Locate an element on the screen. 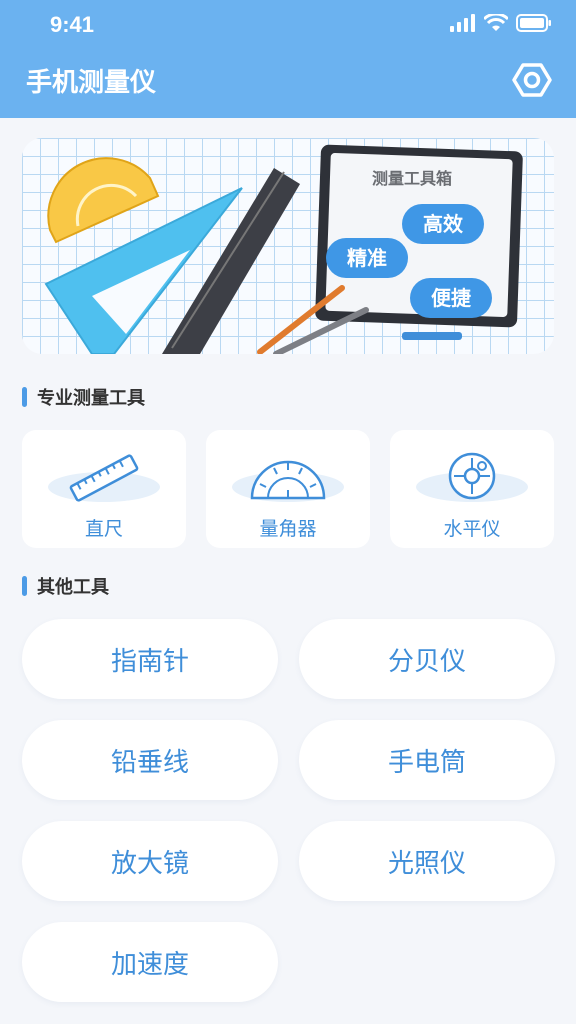 The width and height of the screenshot is (576, 1024). section-title-pro: 专业测量工具 is located at coordinates (91, 398).